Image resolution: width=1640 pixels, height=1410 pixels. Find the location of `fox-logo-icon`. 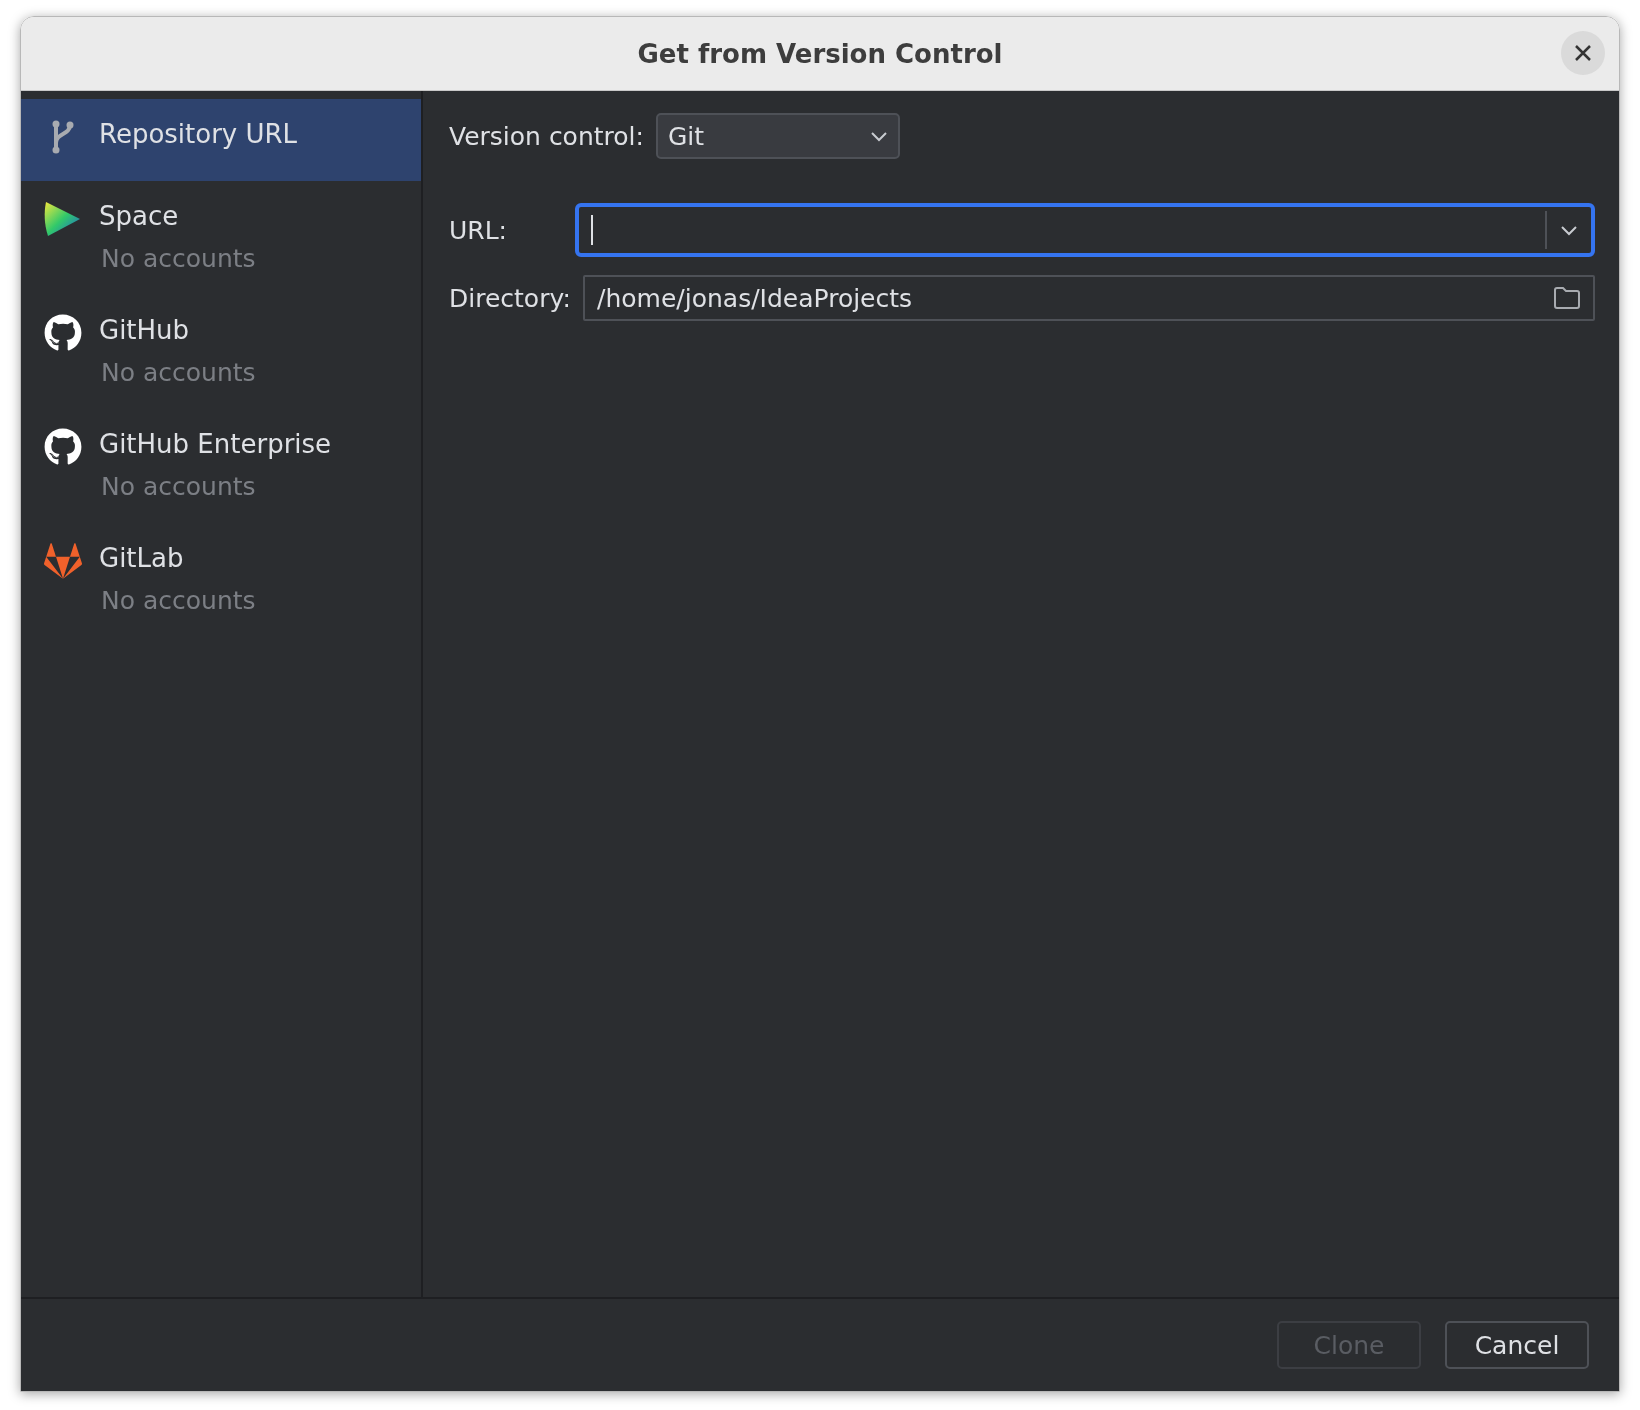

fox-logo-icon is located at coordinates (63, 561).